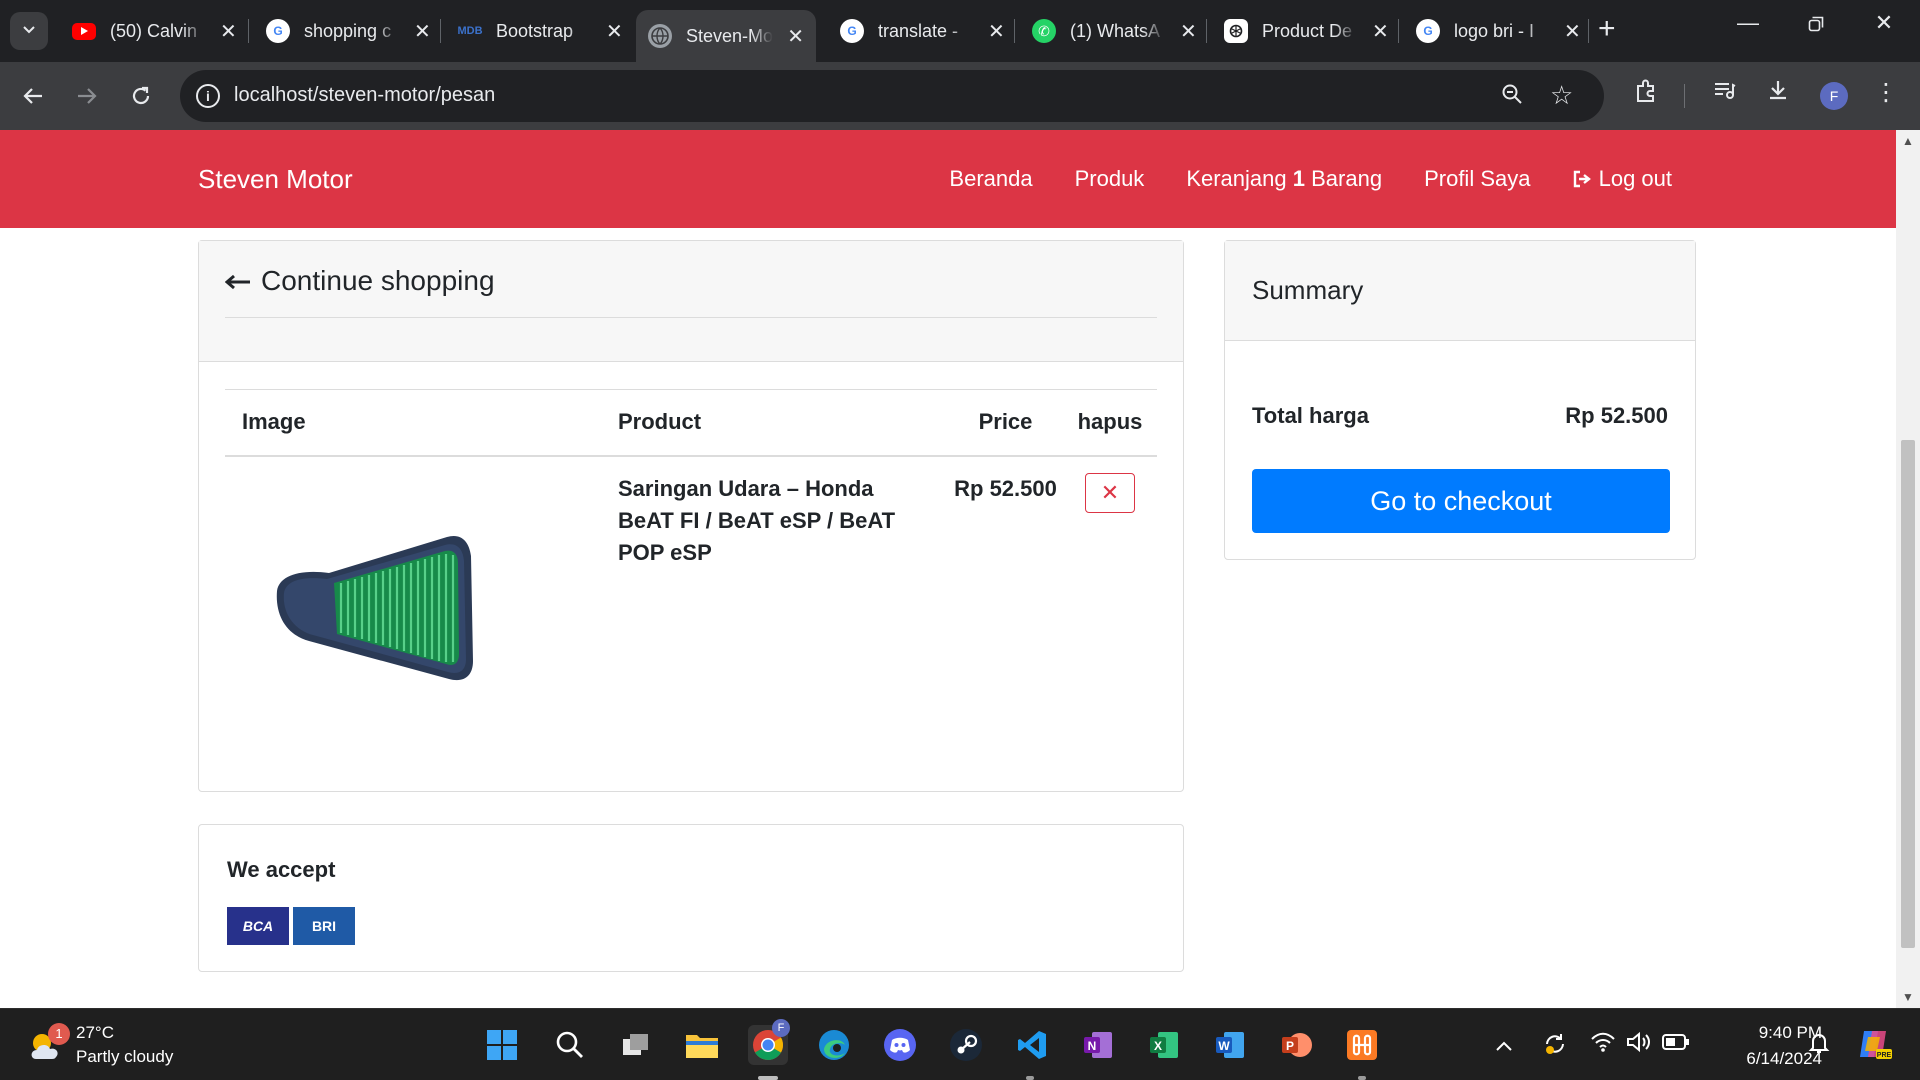  What do you see at coordinates (535, 30) in the screenshot?
I see `tab-title: Bootstrap` at bounding box center [535, 30].